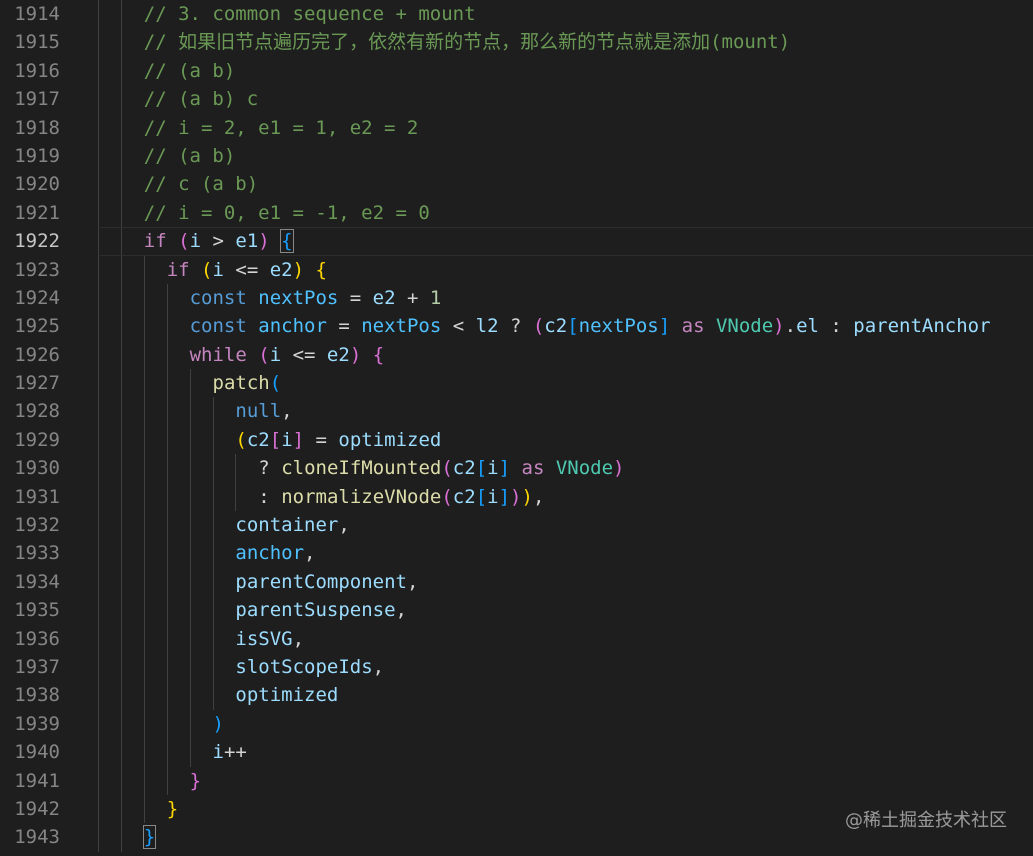 This screenshot has width=1033, height=856. What do you see at coordinates (516, 468) in the screenshot?
I see `code-line: 1930? cloneIfMounted(c2[i] as VNode)` at bounding box center [516, 468].